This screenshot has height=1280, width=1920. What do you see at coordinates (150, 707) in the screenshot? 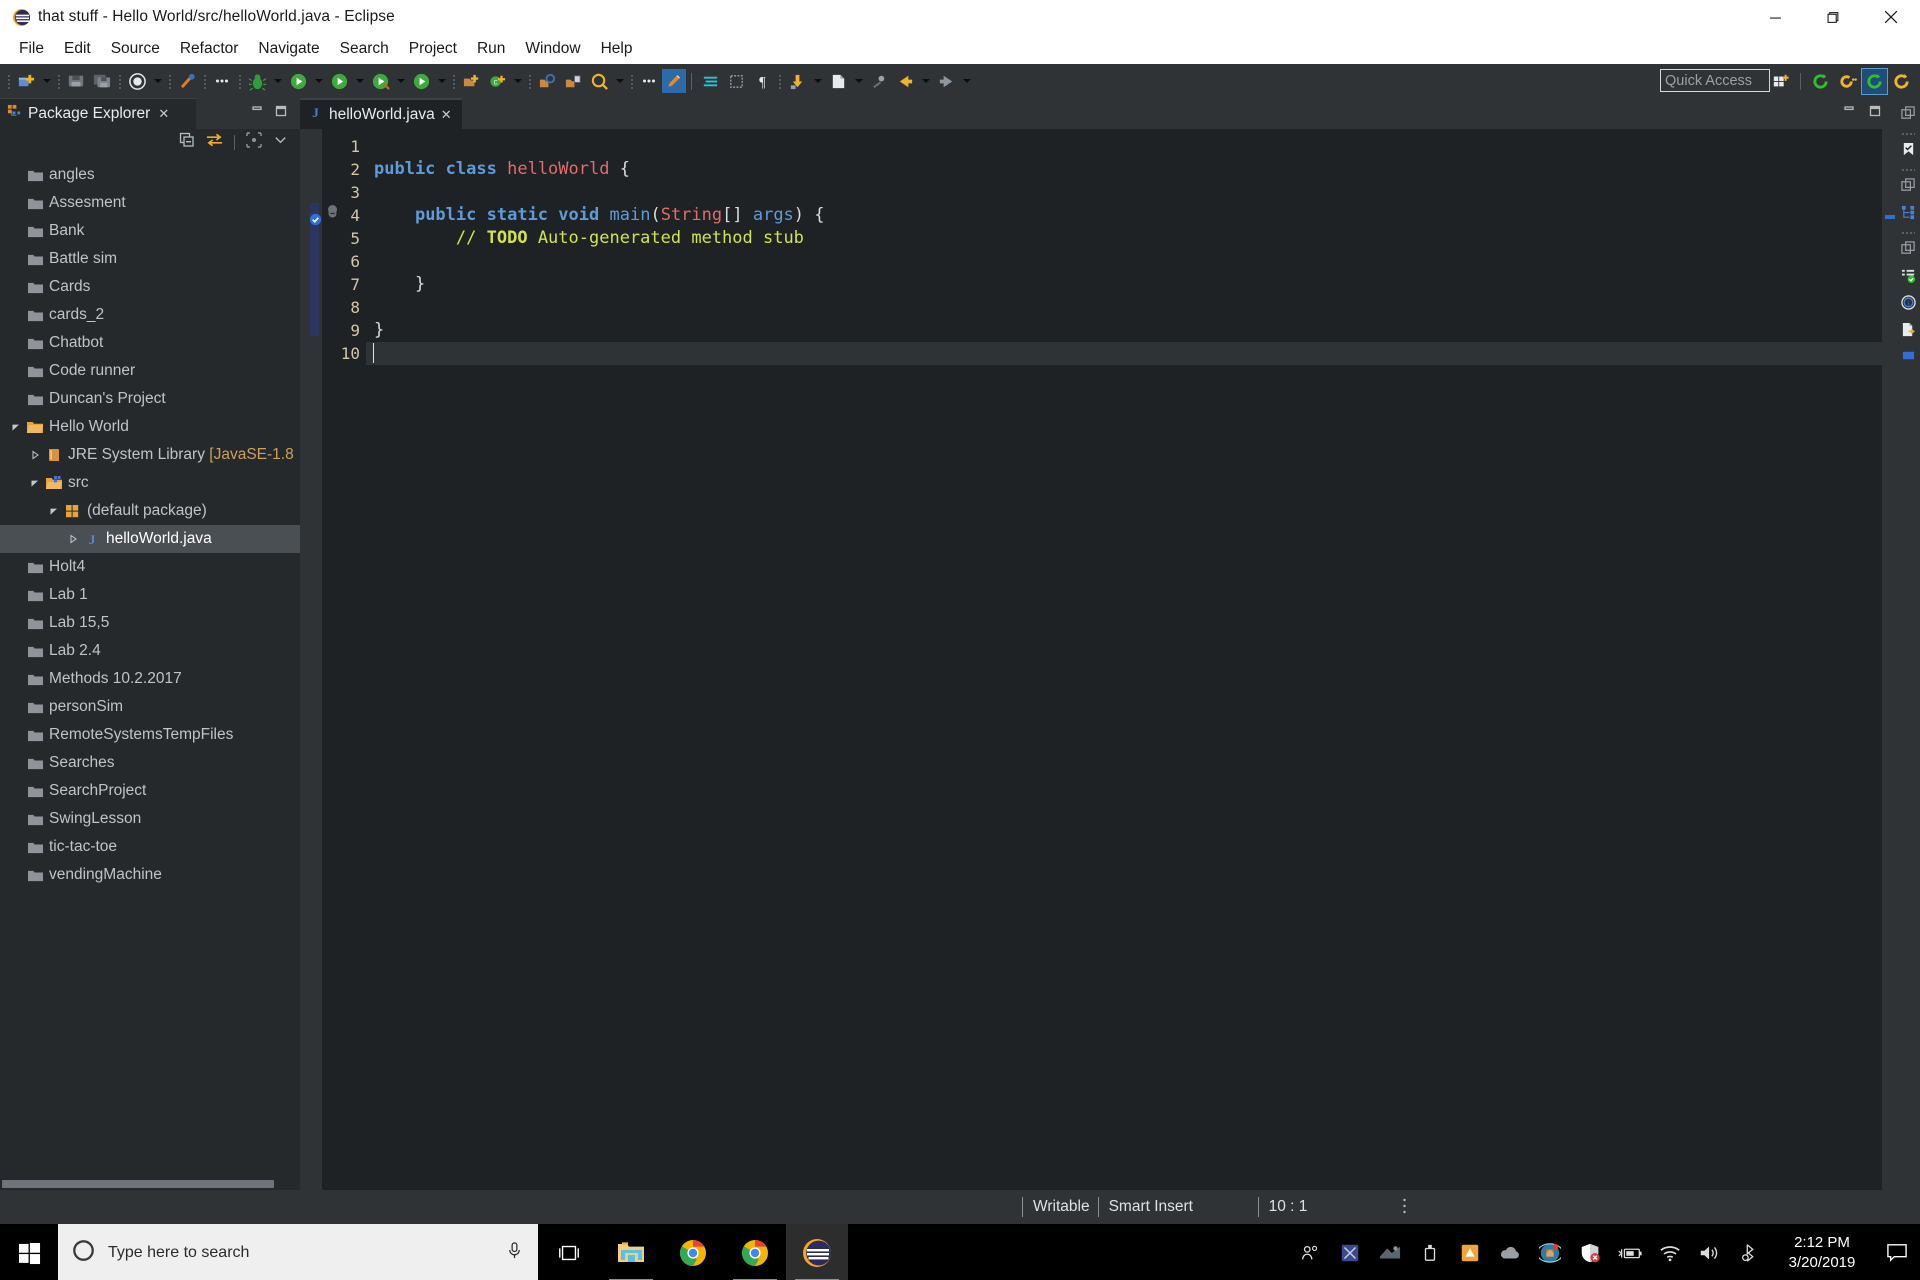
I see `tree-item-personsim: personSim` at bounding box center [150, 707].